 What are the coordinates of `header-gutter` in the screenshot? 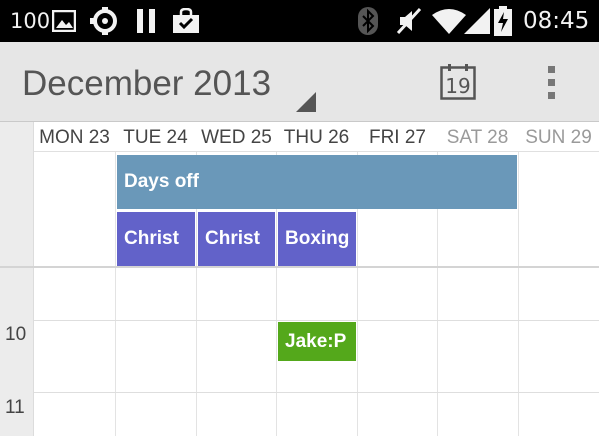 It's located at (17, 137).